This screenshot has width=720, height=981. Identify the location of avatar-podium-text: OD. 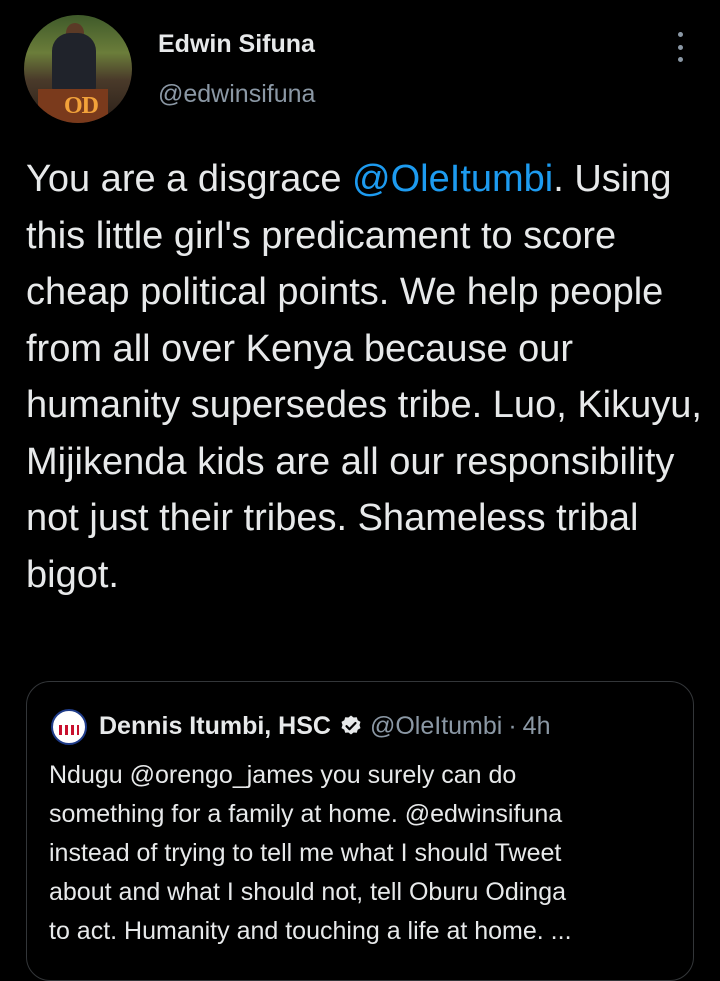
(81, 106).